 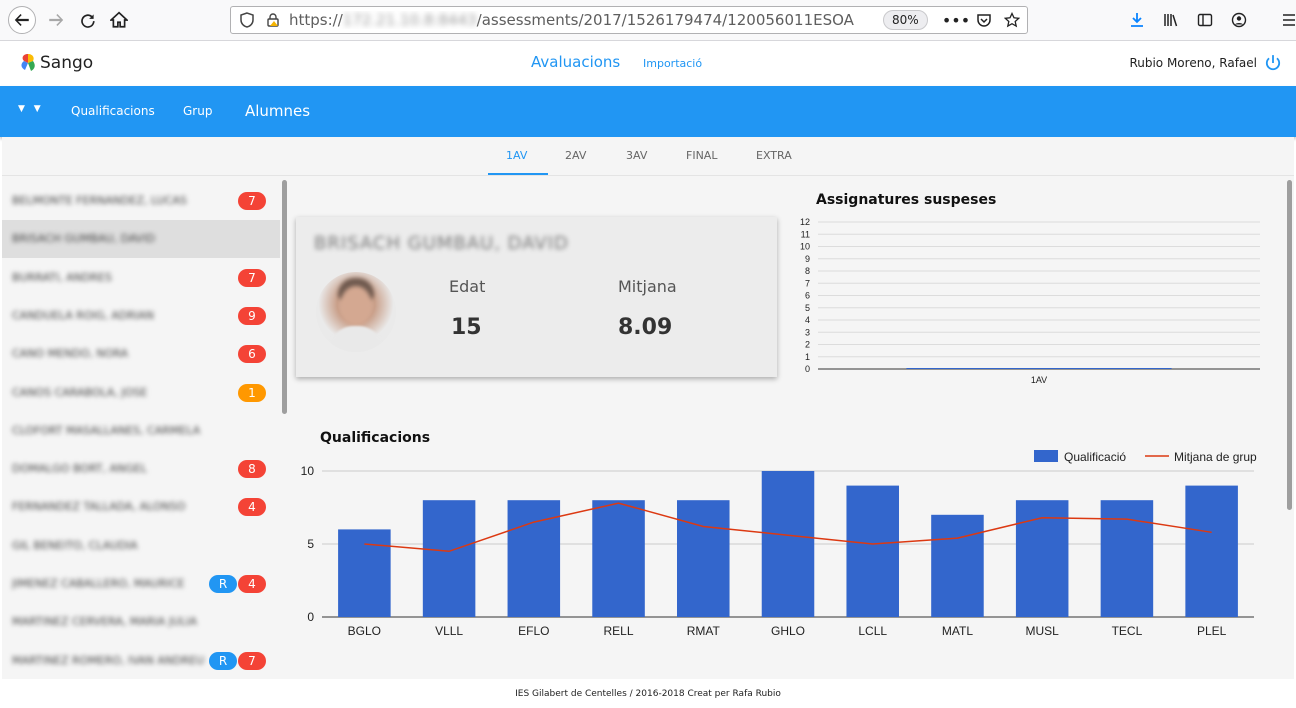 What do you see at coordinates (284, 297) in the screenshot?
I see `student-list-scrollbar` at bounding box center [284, 297].